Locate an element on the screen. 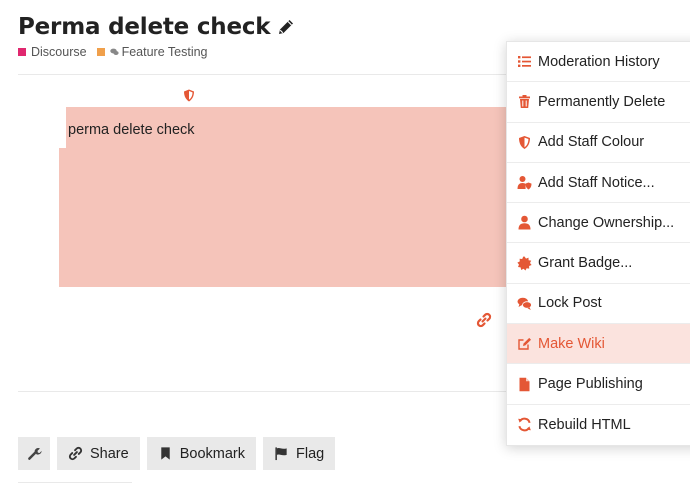  user-icon is located at coordinates (524, 223).